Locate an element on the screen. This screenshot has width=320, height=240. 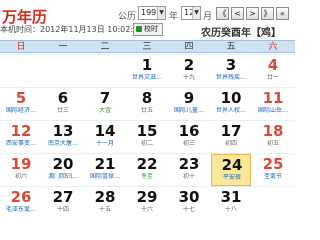
day-lunar-label: 初六 is located at coordinates (20, 176).